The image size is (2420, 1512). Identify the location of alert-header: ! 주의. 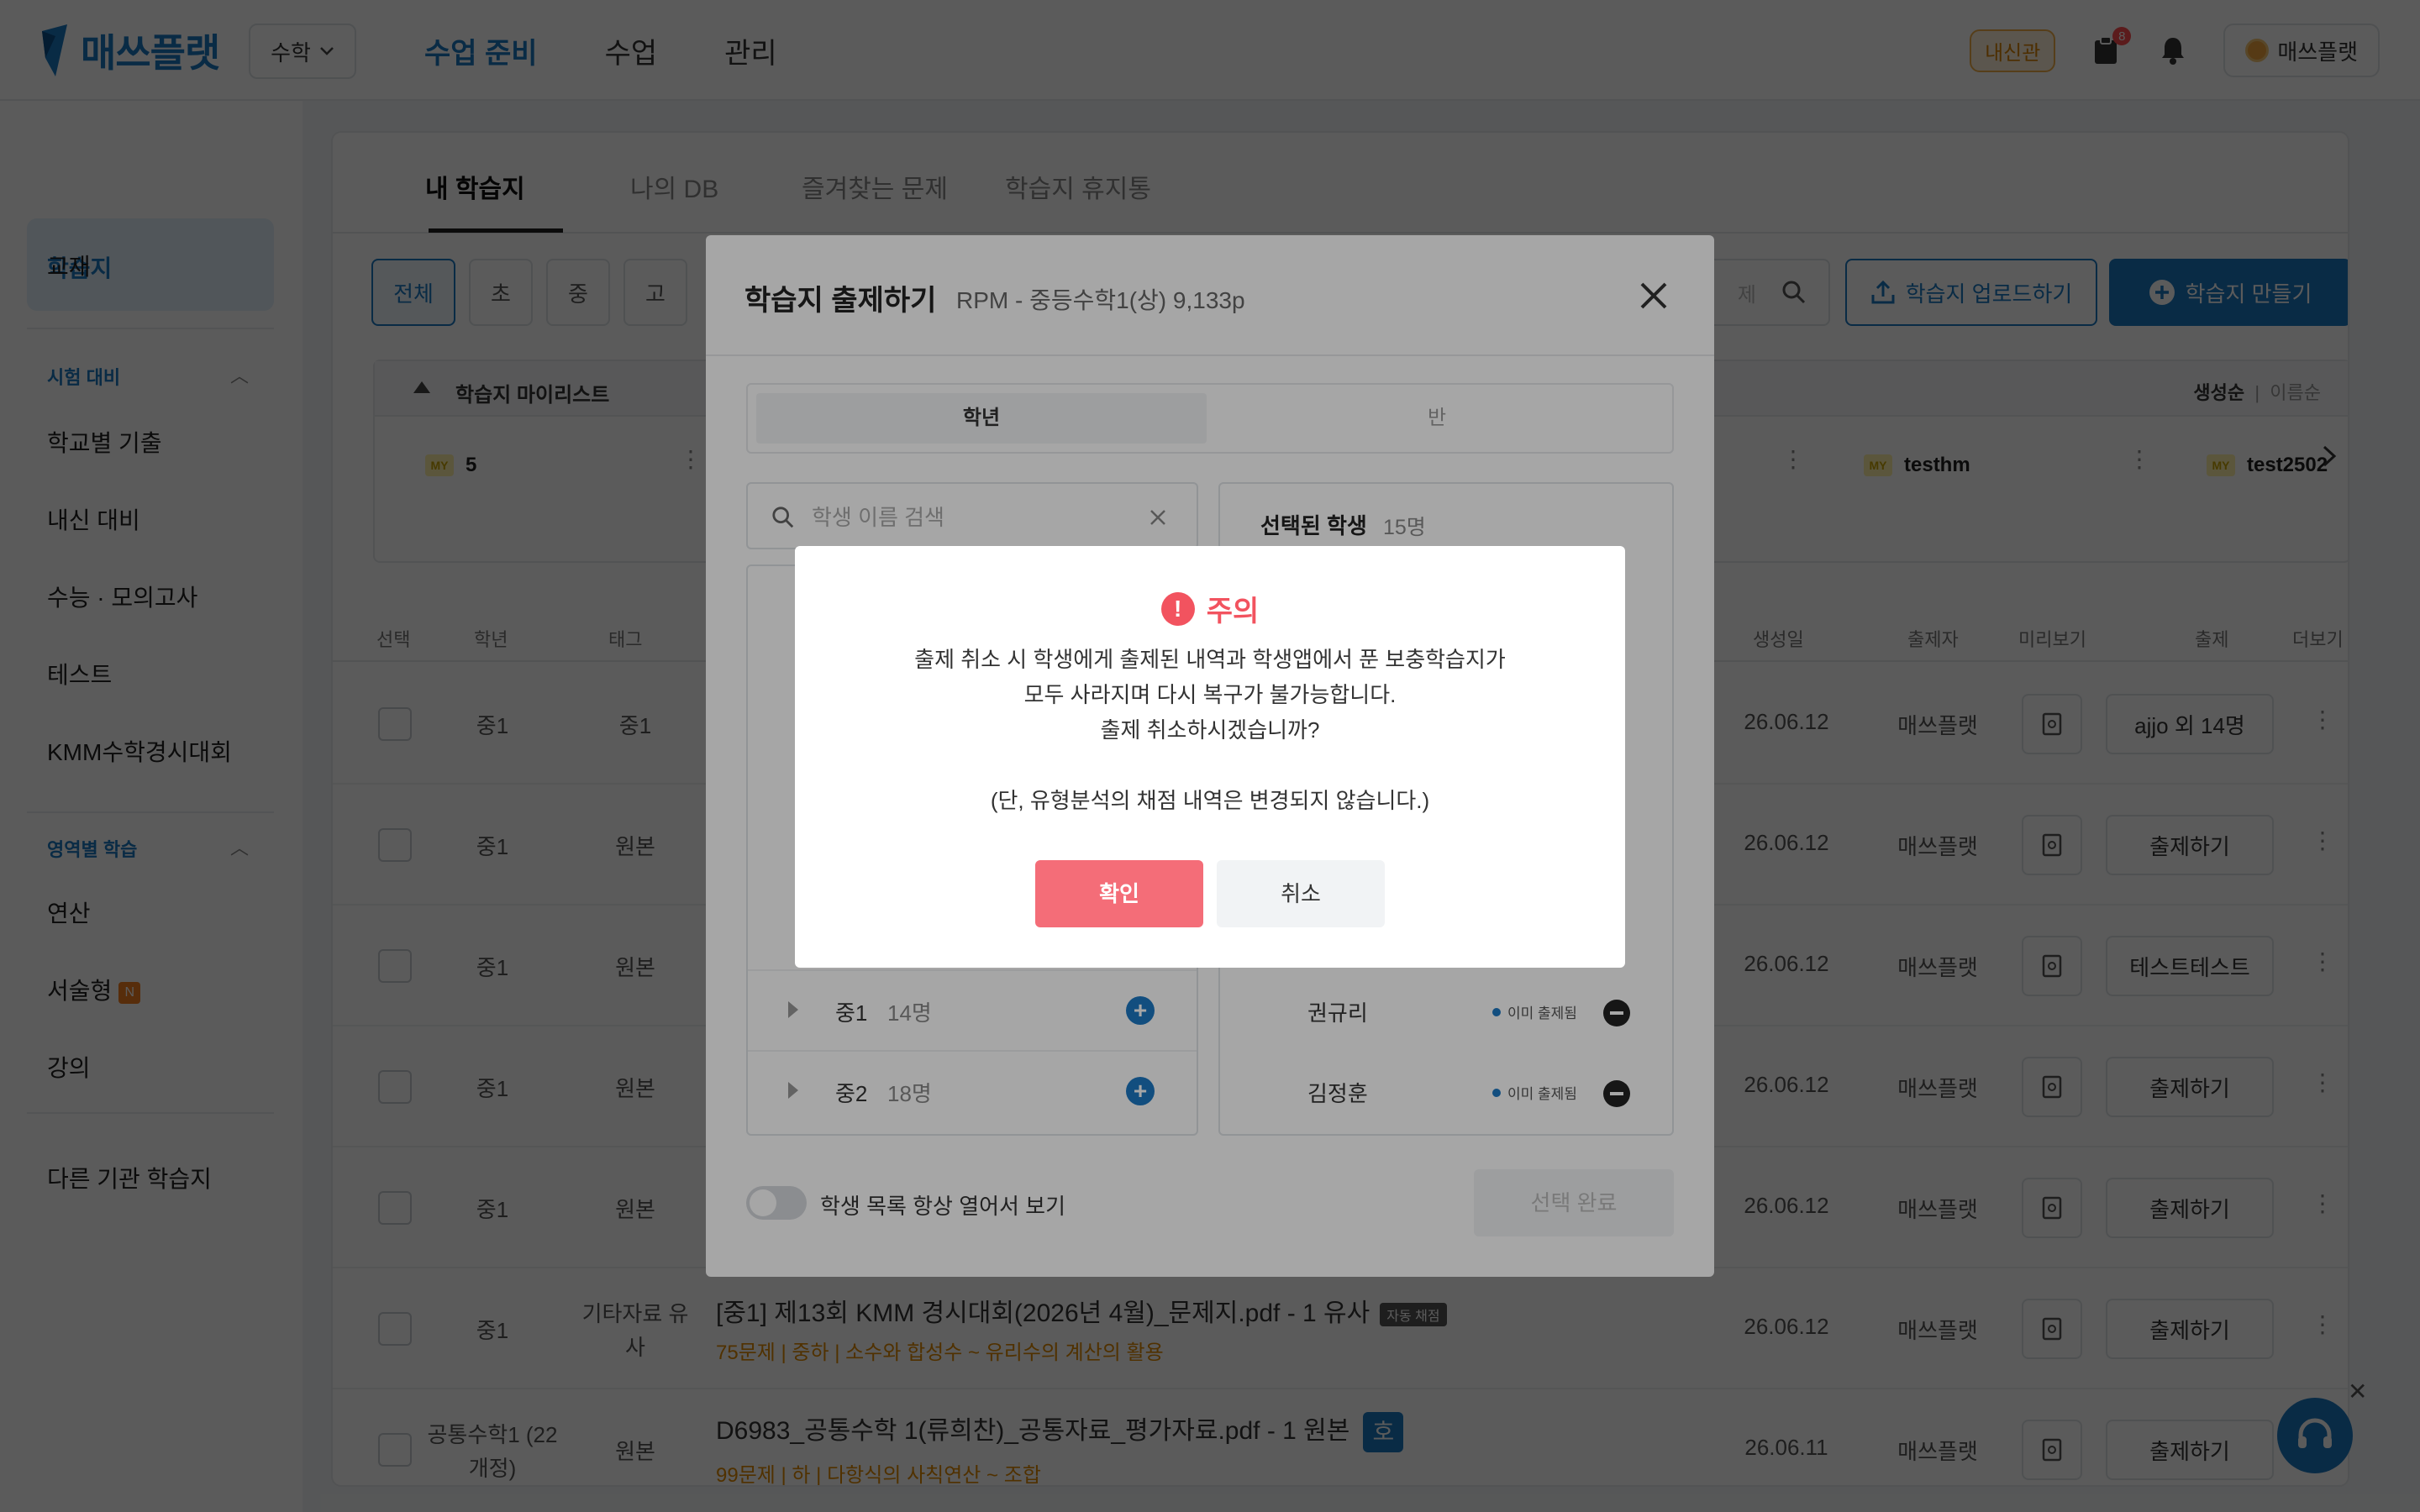
(1210, 608).